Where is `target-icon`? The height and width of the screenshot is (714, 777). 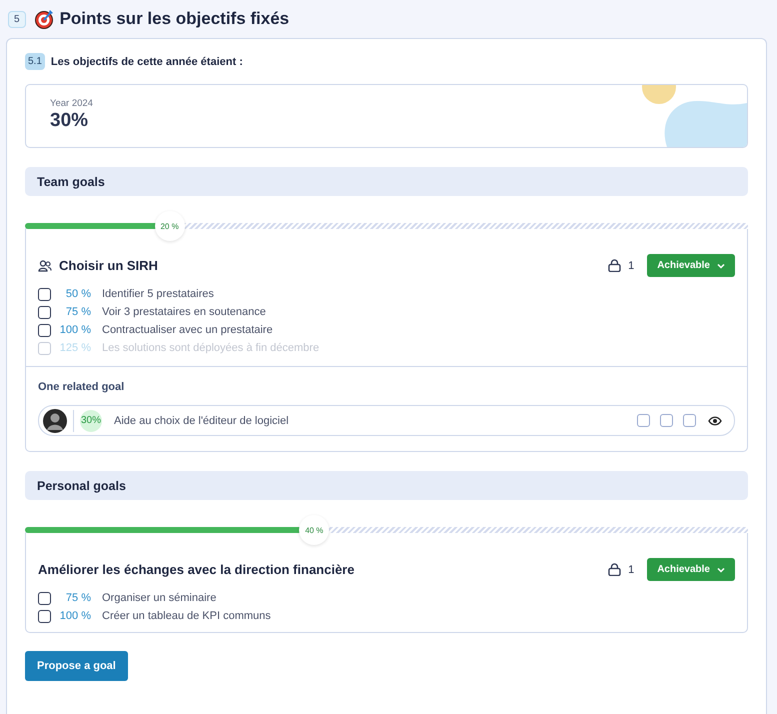
target-icon is located at coordinates (44, 19).